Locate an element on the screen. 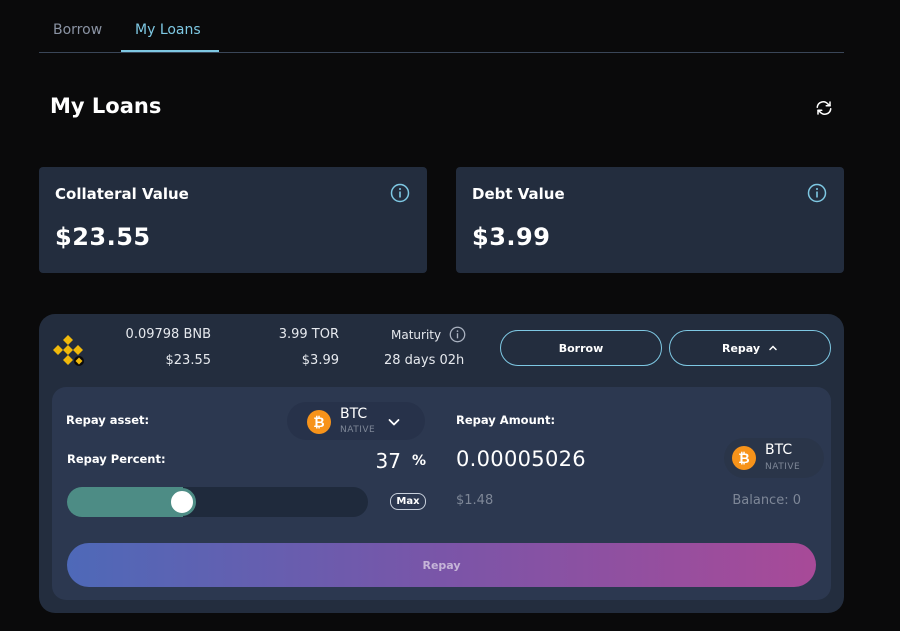 The height and width of the screenshot is (631, 900). debt-amount: 3.99 TOR is located at coordinates (308, 334).